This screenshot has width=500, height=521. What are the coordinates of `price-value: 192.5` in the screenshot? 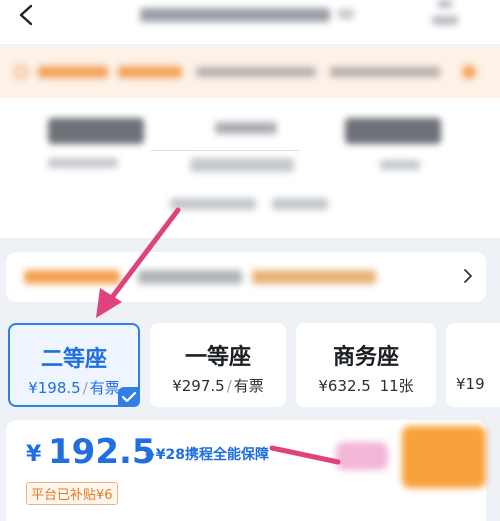 It's located at (102, 452).